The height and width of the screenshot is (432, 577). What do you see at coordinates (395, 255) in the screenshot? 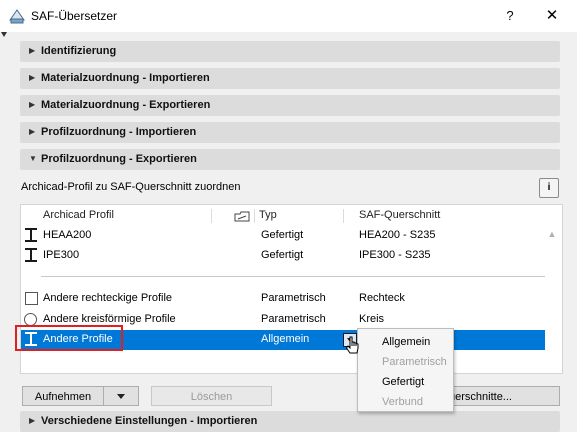
I see `saf-section: IPE300 - S235` at bounding box center [395, 255].